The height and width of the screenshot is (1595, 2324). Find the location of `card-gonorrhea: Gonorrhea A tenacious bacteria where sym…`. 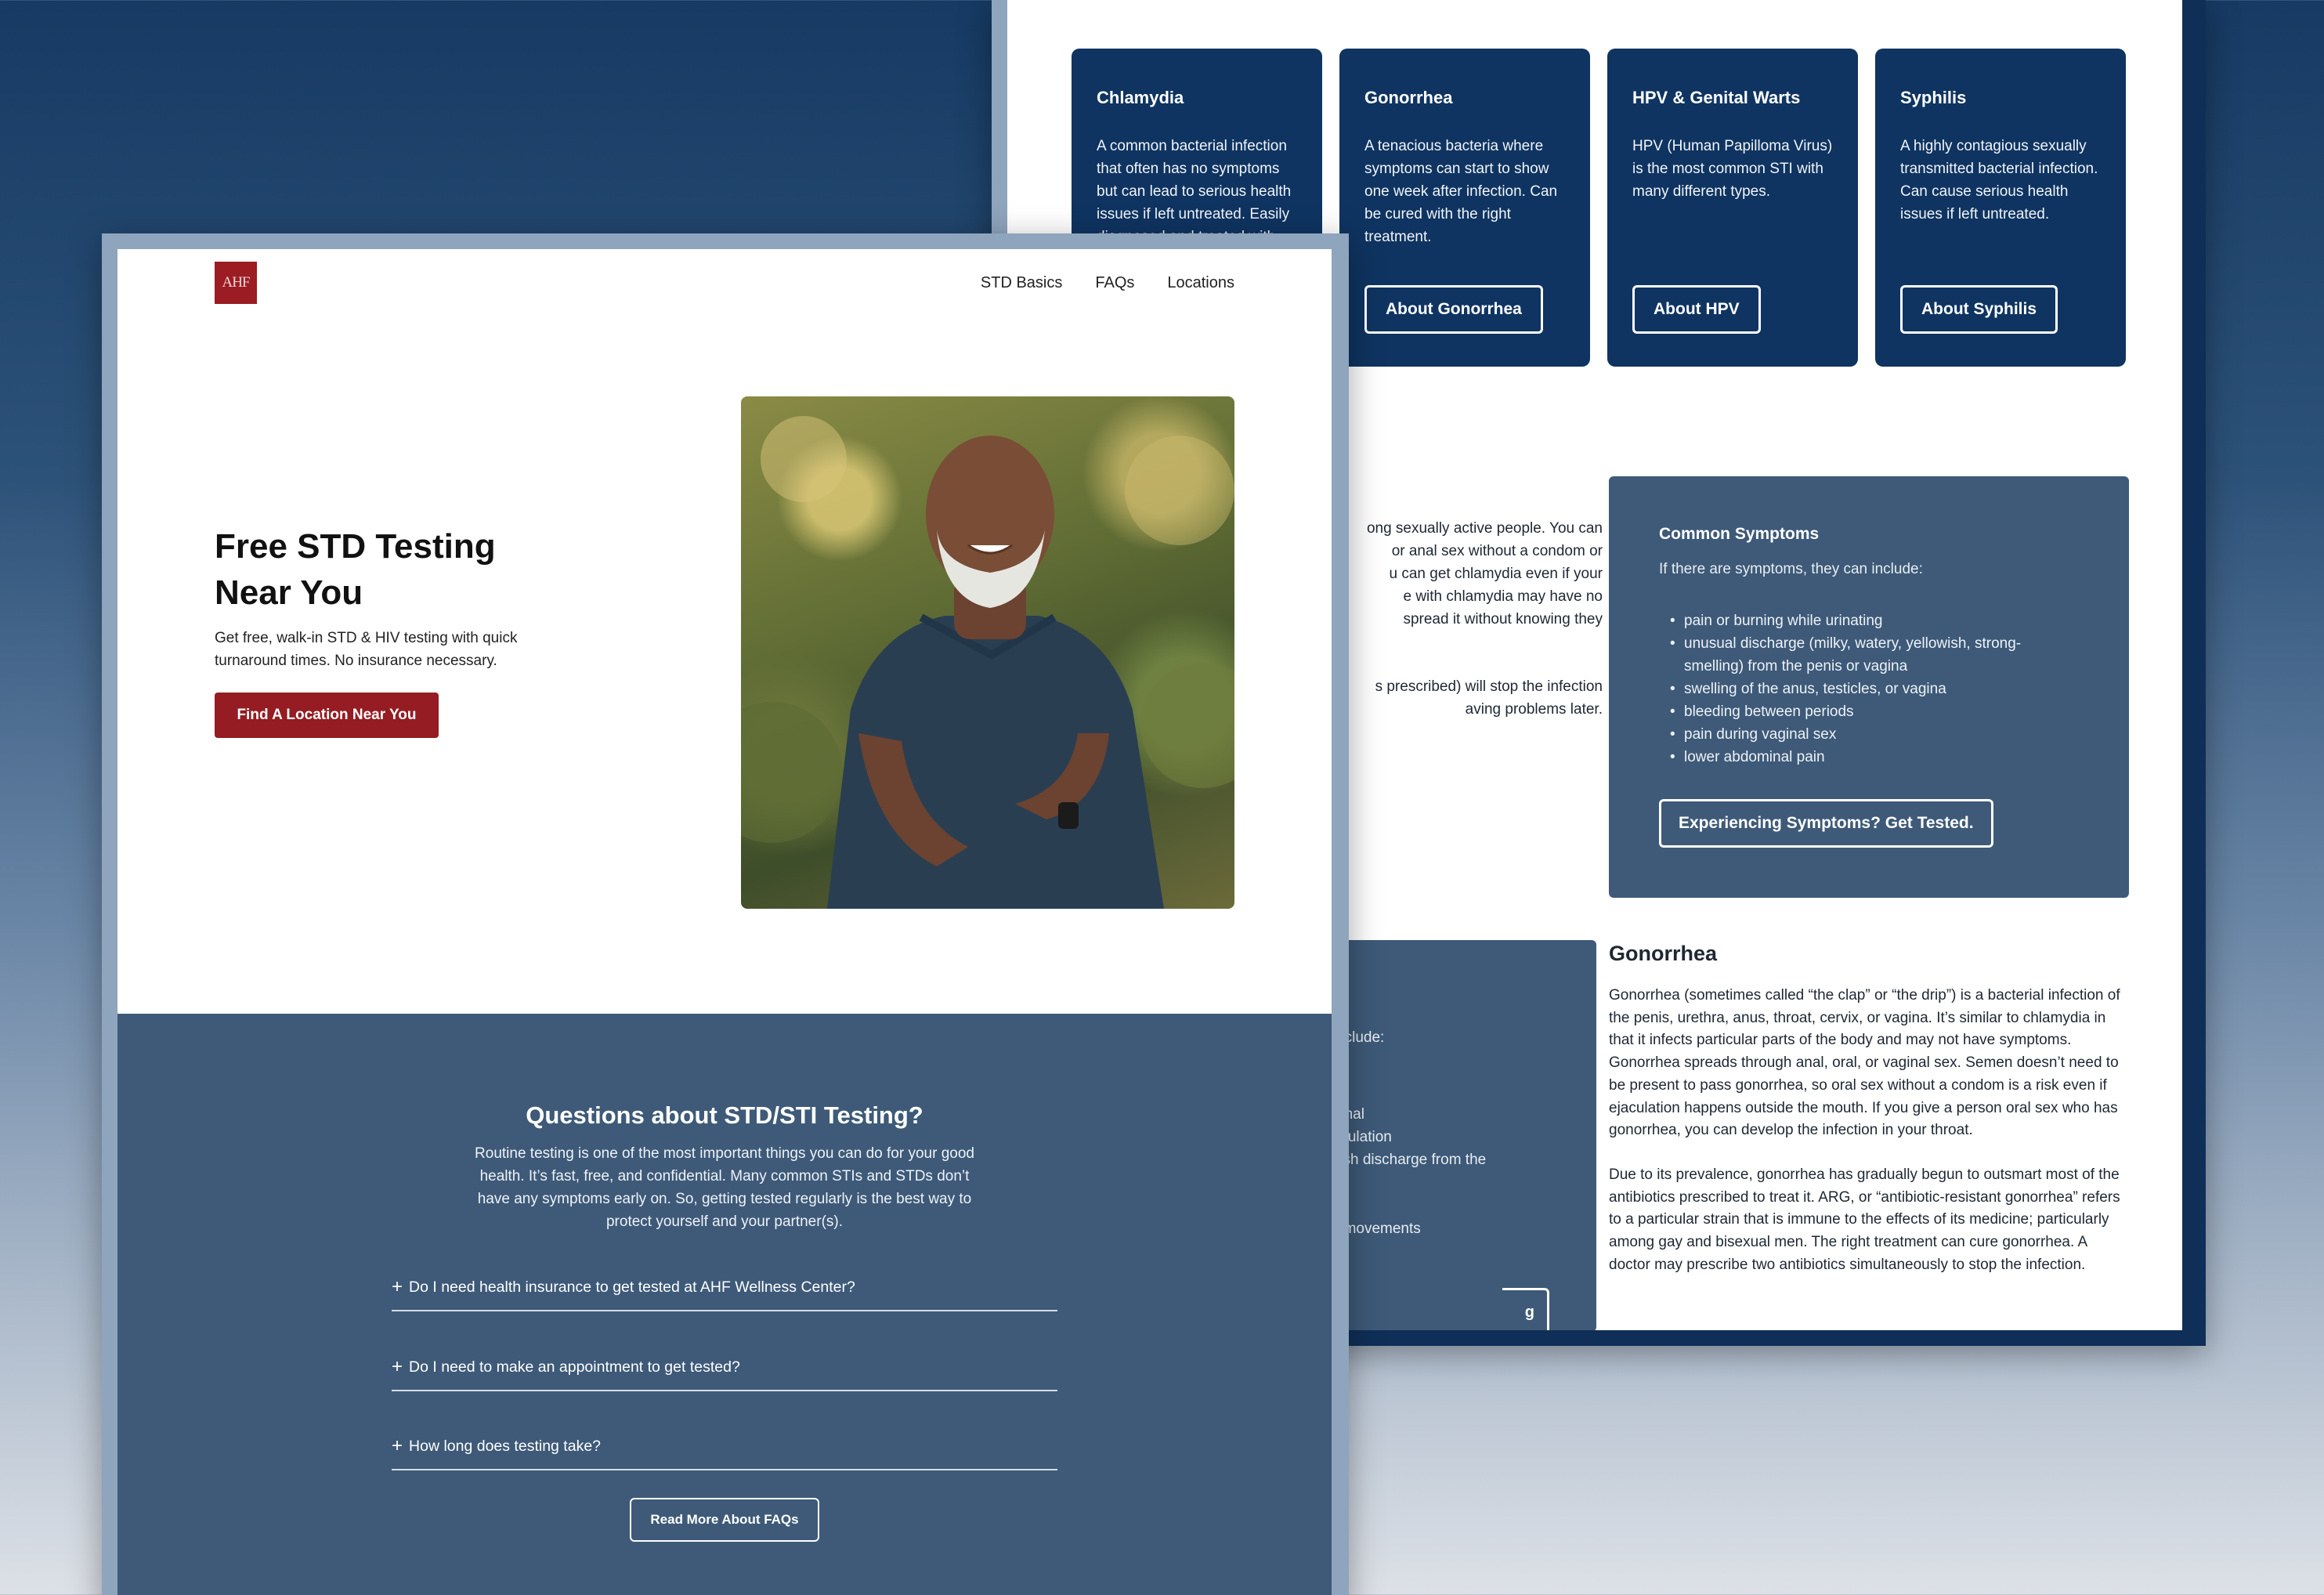

card-gonorrhea: Gonorrhea A tenacious bacteria where sym… is located at coordinates (1464, 208).